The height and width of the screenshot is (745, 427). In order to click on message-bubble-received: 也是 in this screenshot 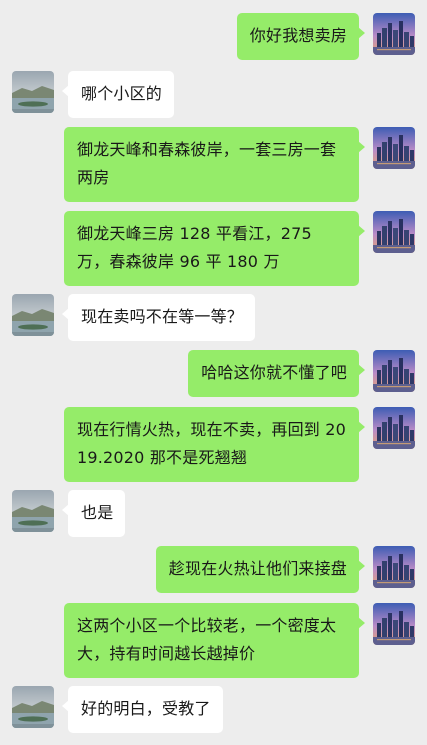, I will do `click(93, 513)`.